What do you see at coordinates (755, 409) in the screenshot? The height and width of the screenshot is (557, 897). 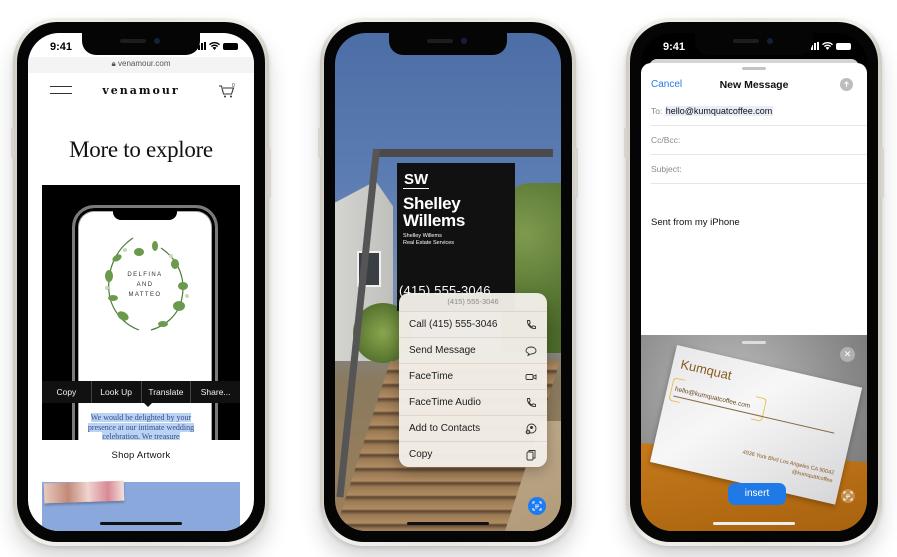 I see `card-email: hello@kumquatcoffee.com` at bounding box center [755, 409].